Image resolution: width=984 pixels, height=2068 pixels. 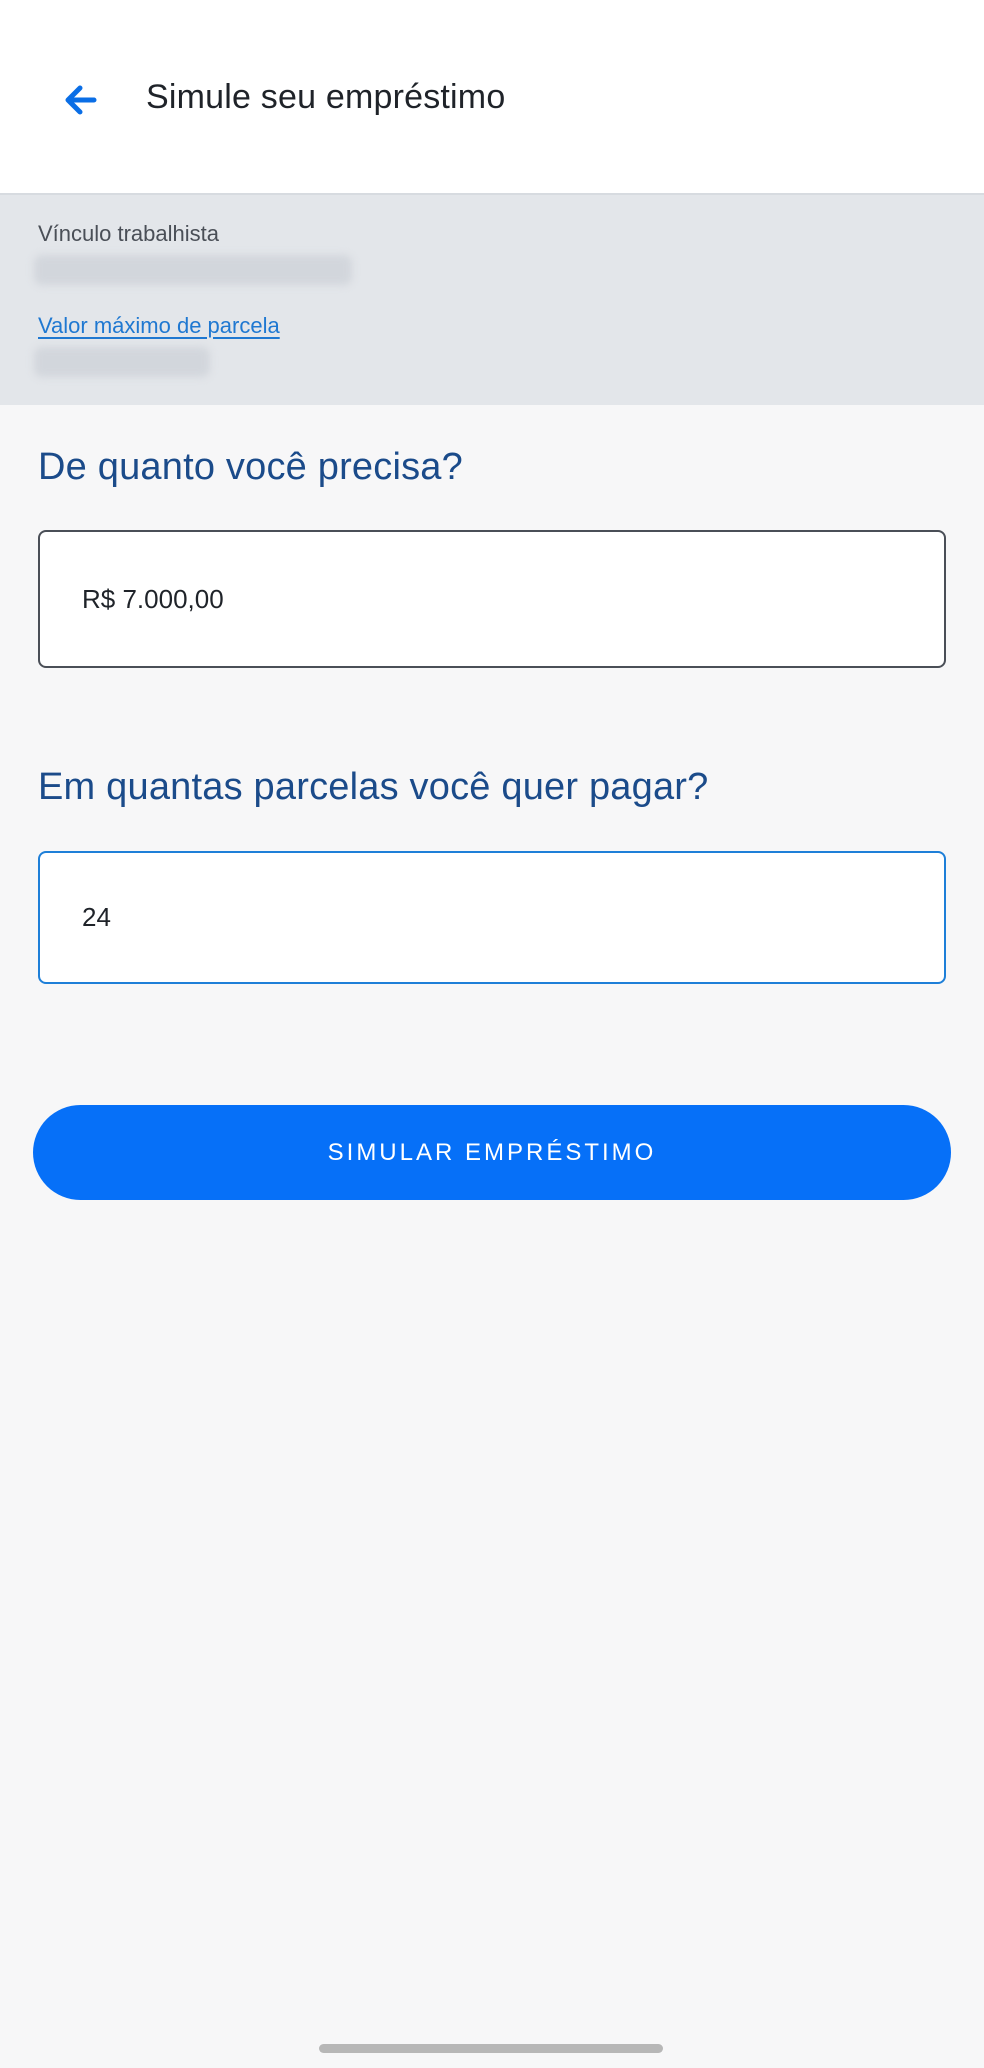 I want to click on max-installment-link: Valor máximo de parcela, so click(x=159, y=326).